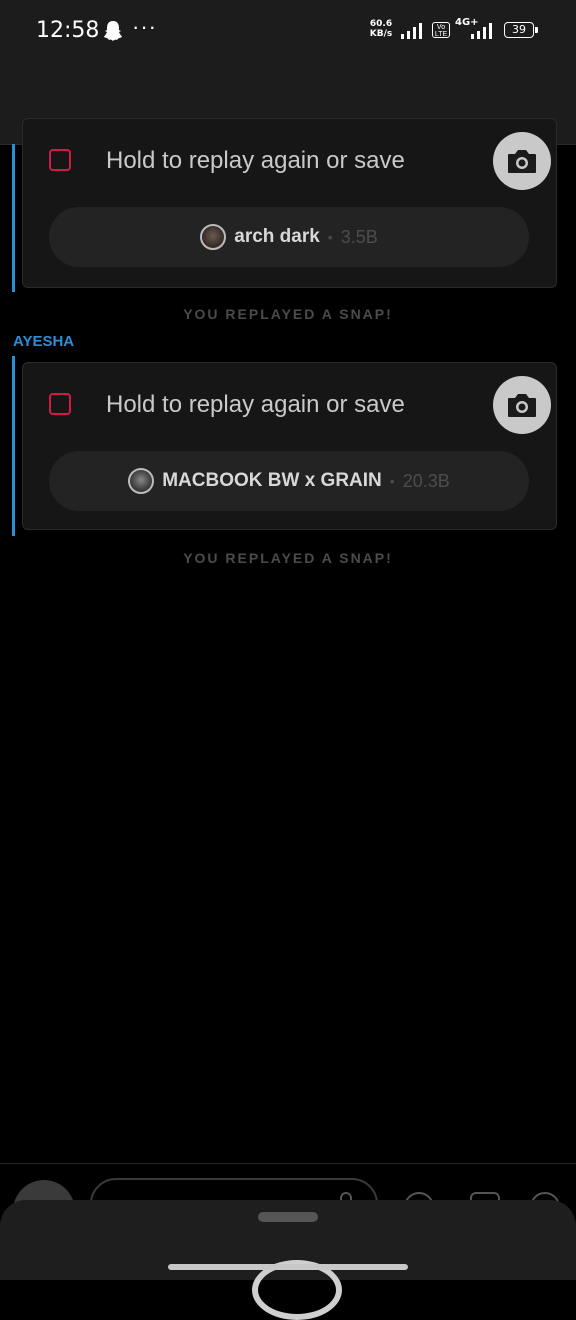  I want to click on status-time: 12:58, so click(68, 30).